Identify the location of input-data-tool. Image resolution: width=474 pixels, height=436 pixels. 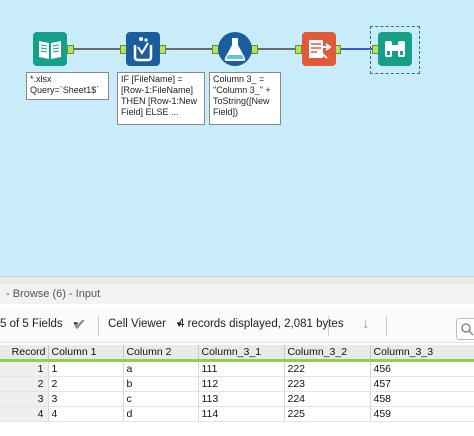
(50, 49).